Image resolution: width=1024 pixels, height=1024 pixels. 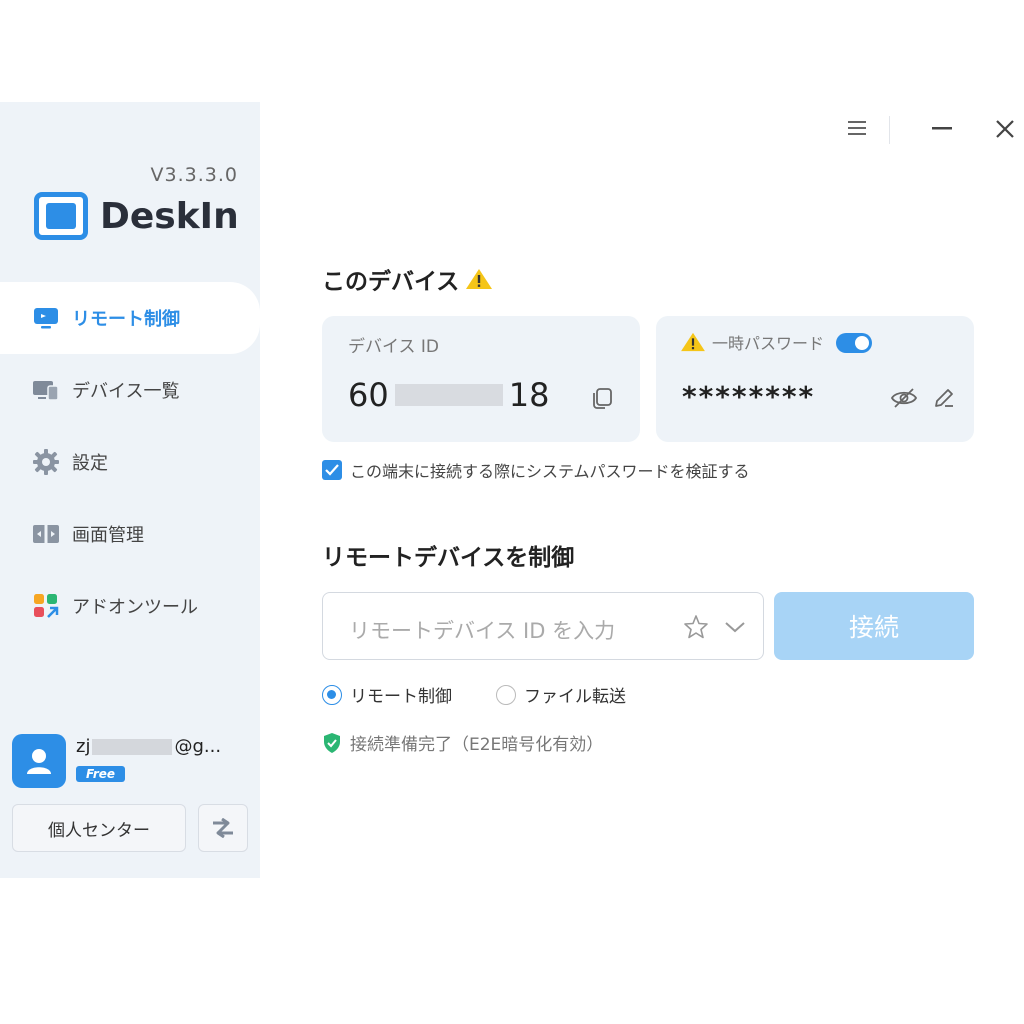 I want to click on copy-icon, so click(x=602, y=398).